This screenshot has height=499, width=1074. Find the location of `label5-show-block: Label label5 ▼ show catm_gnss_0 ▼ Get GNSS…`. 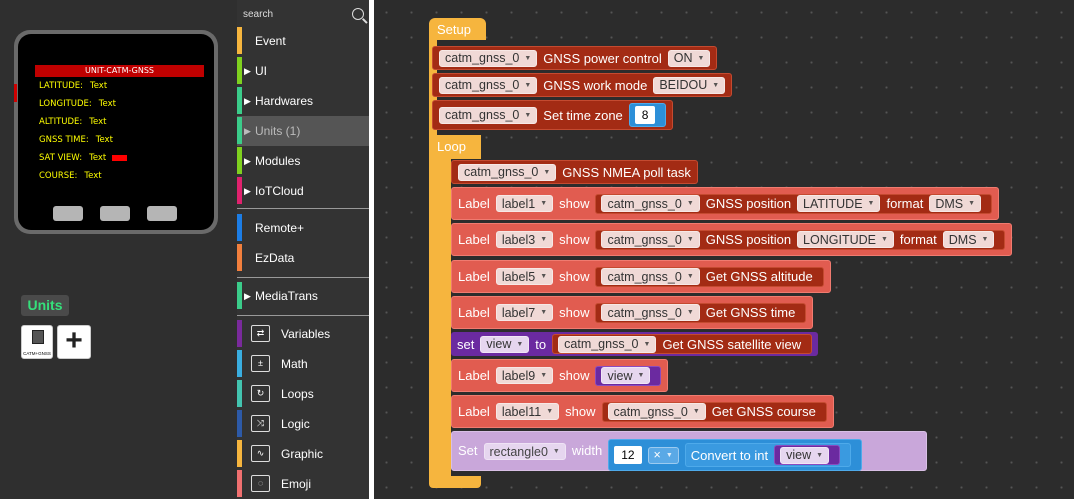

label5-show-block: Label label5 ▼ show catm_gnss_0 ▼ Get GNSS… is located at coordinates (641, 276).